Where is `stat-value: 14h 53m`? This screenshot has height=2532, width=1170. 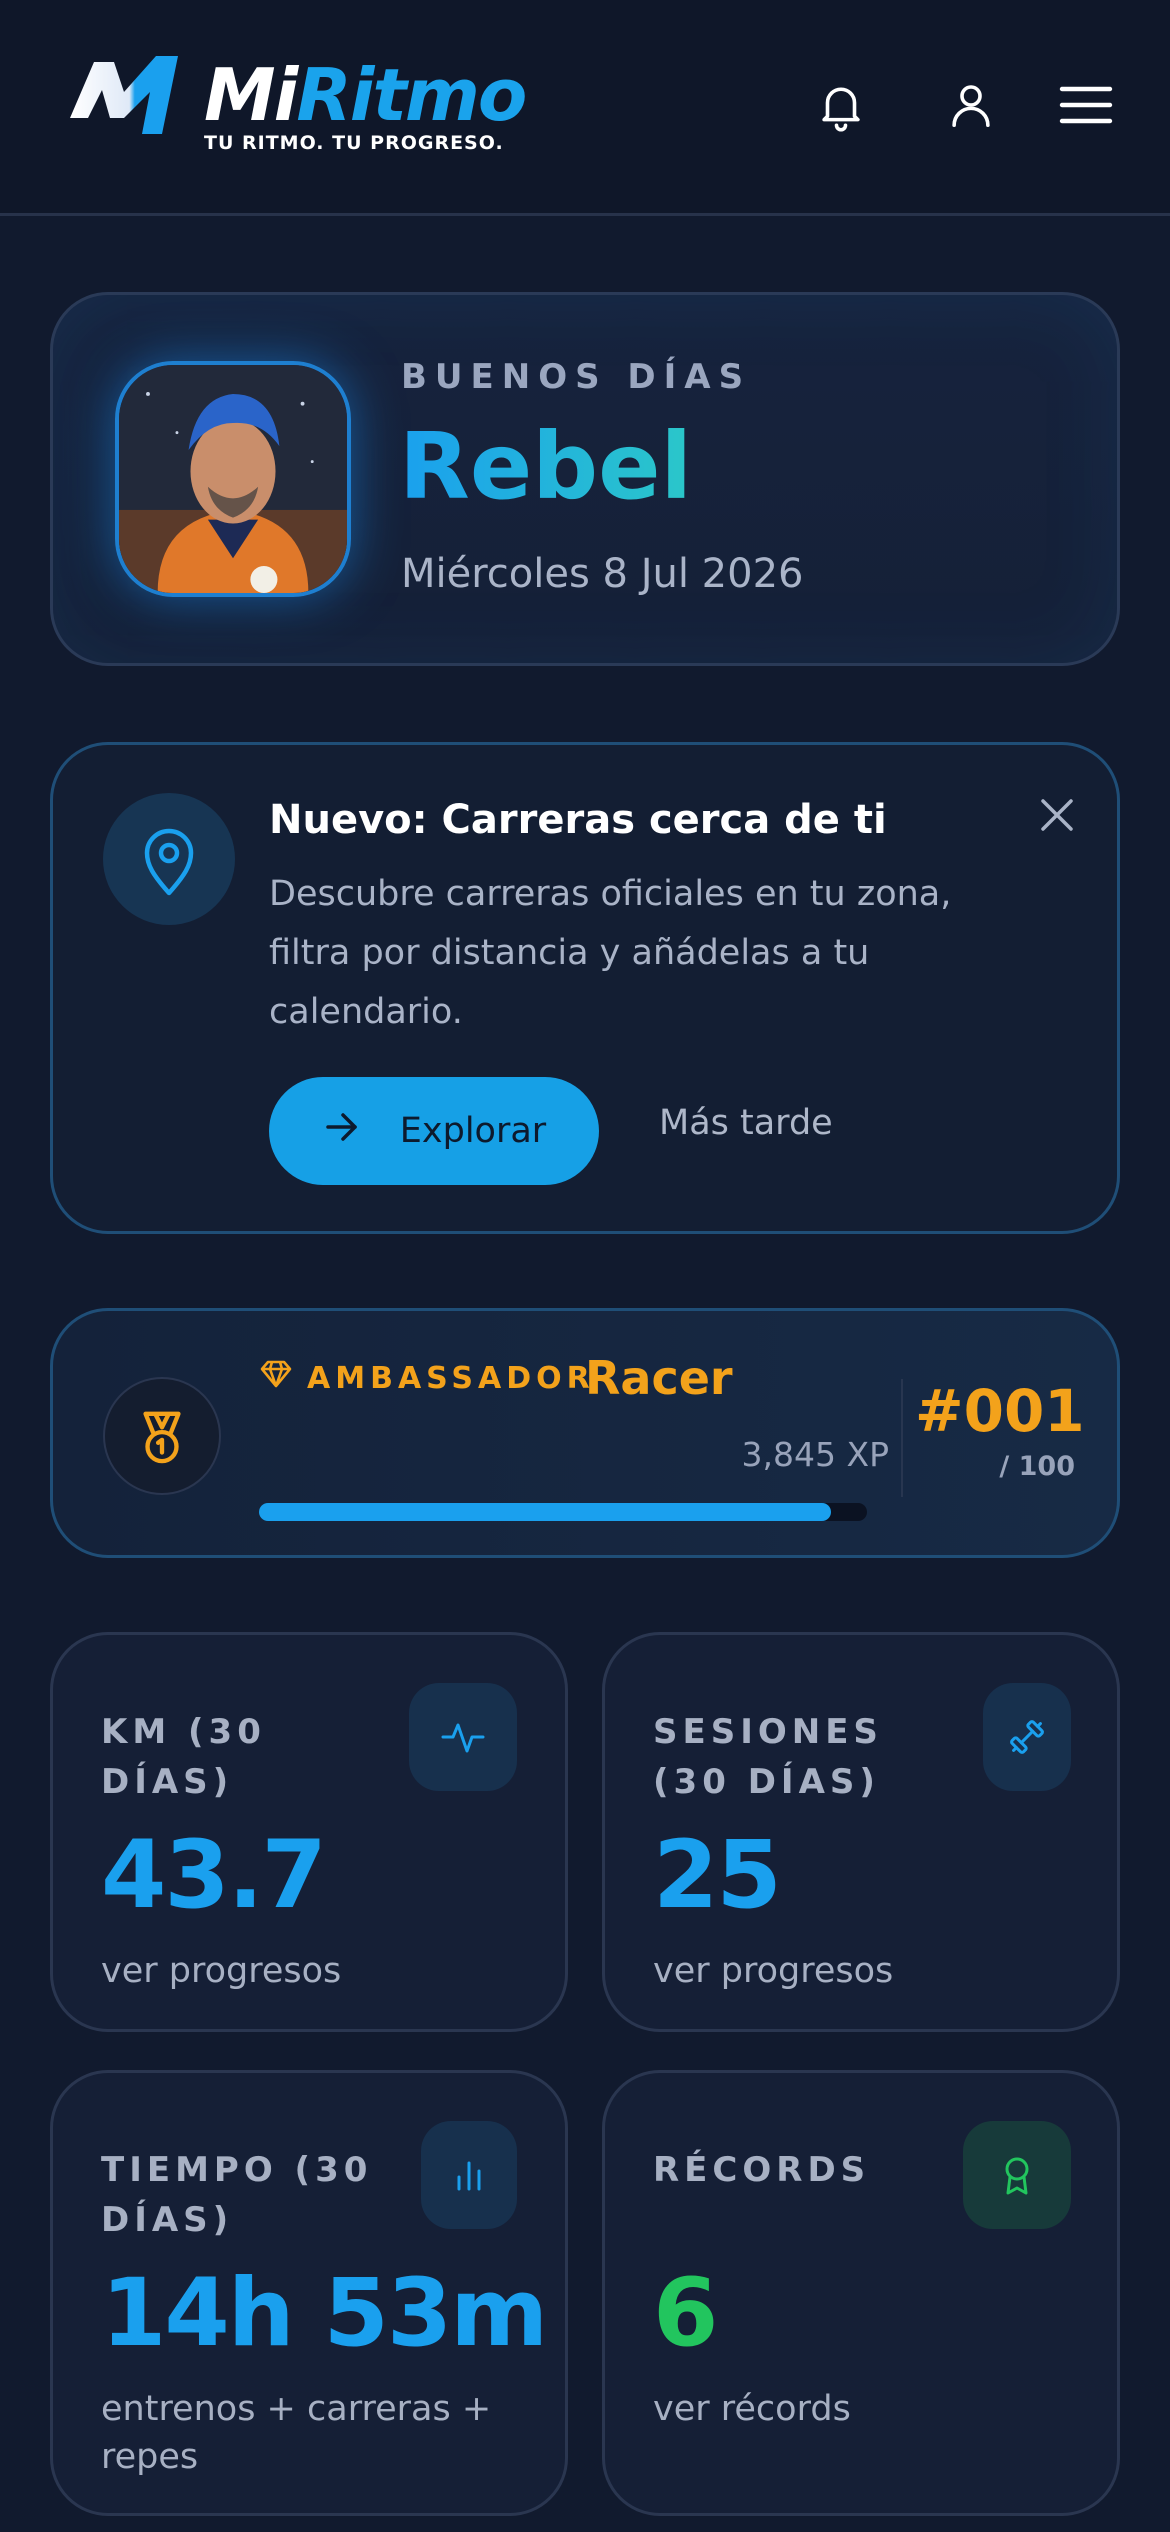 stat-value: 14h 53m is located at coordinates (324, 2313).